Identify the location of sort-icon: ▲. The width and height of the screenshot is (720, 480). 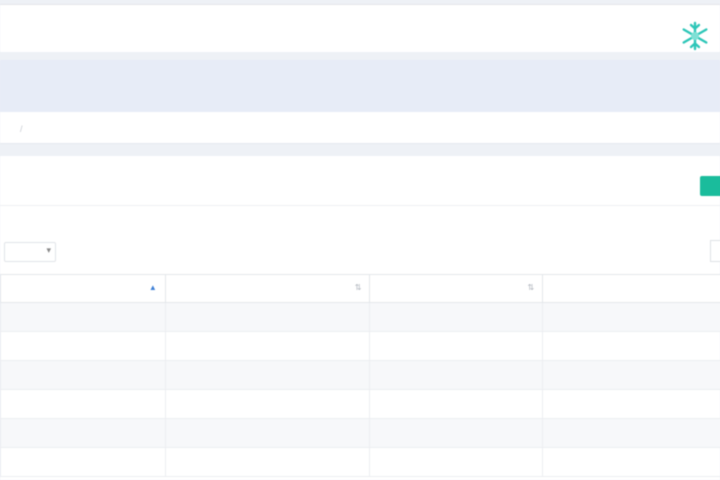
(152, 287).